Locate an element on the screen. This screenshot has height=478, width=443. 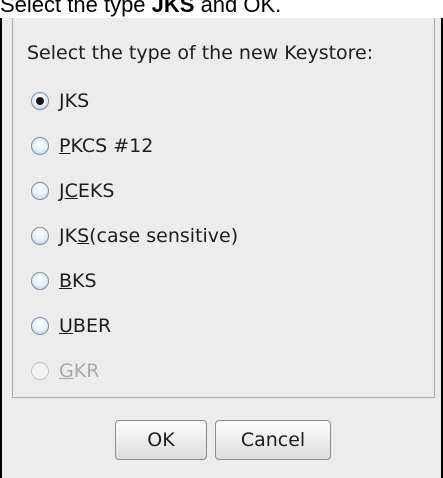
mnemonic-letter: B is located at coordinates (66, 281).